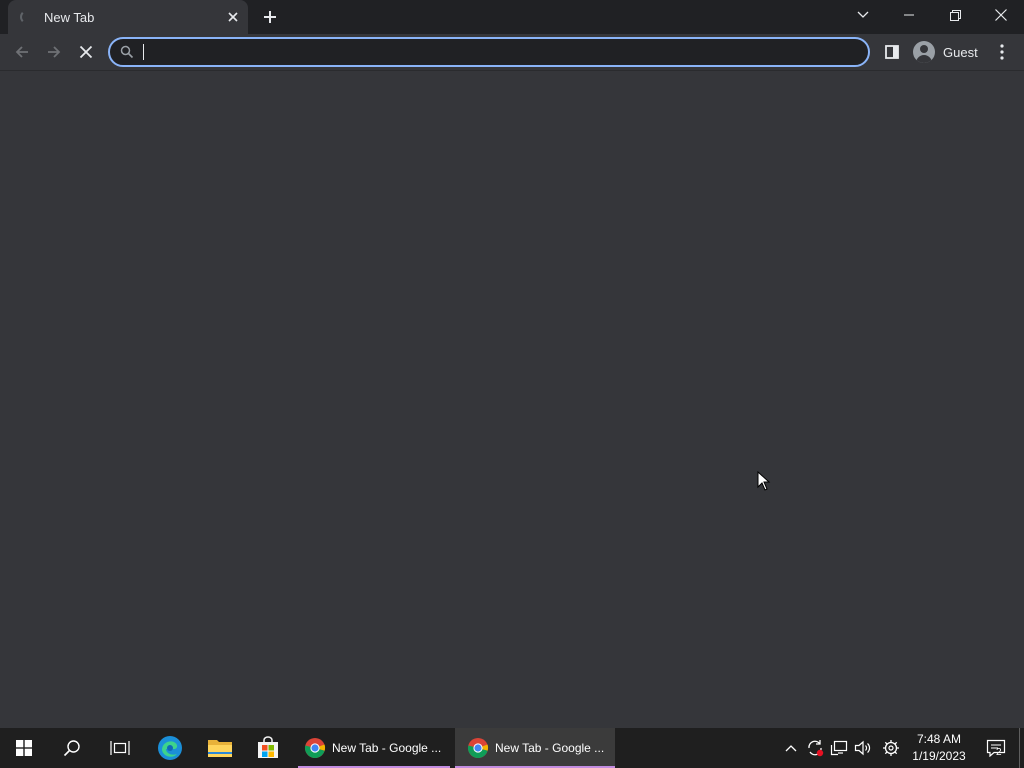  Describe the element at coordinates (128, 17) in the screenshot. I see `browser-tab: New Tab` at that location.